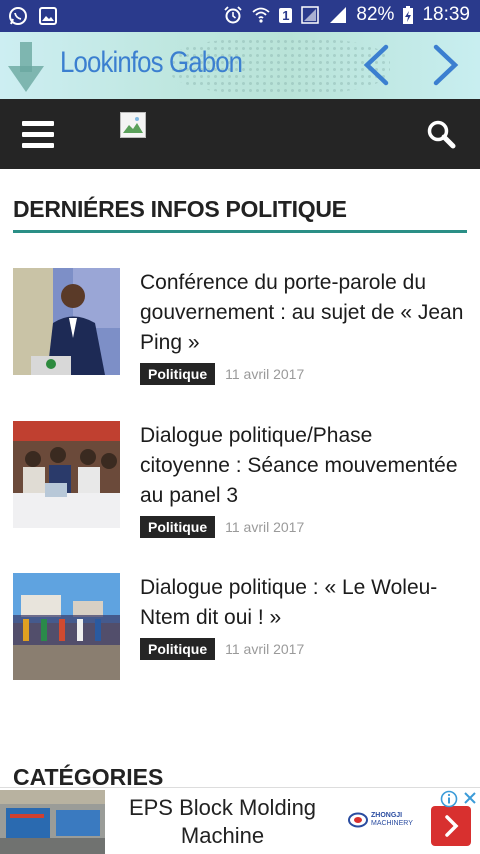  Describe the element at coordinates (233, 15) in the screenshot. I see `alarm-icon` at that location.